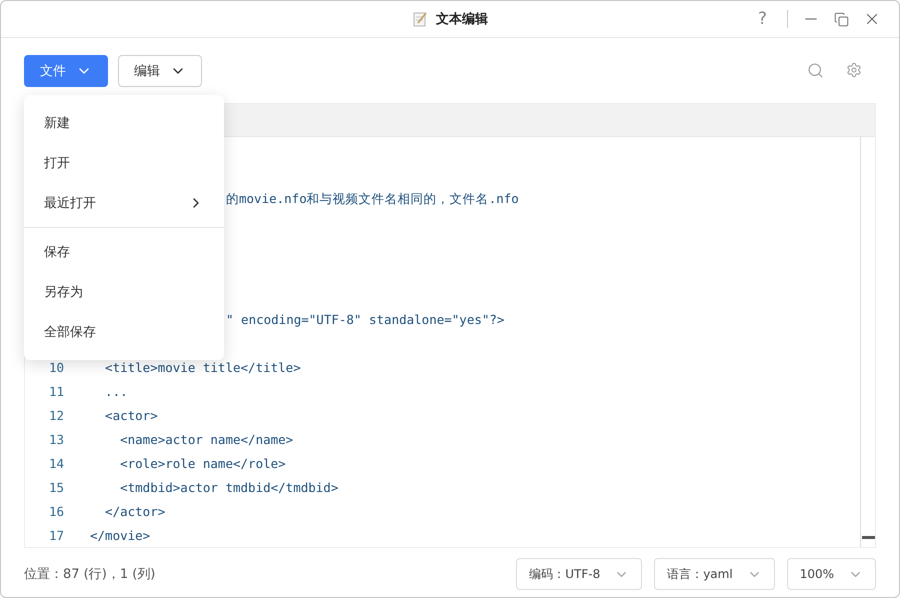 The height and width of the screenshot is (598, 900). What do you see at coordinates (90, 574) in the screenshot?
I see `cursor-position: 位置：87 (行)，1 (列)` at bounding box center [90, 574].